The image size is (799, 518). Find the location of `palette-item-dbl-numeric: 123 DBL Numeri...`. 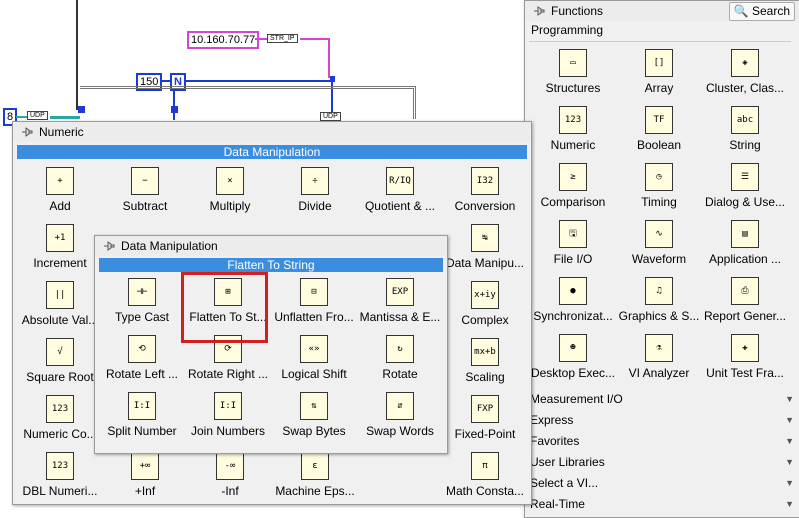

palette-item-dbl-numeric: 123 DBL Numeri... is located at coordinates (60, 476).